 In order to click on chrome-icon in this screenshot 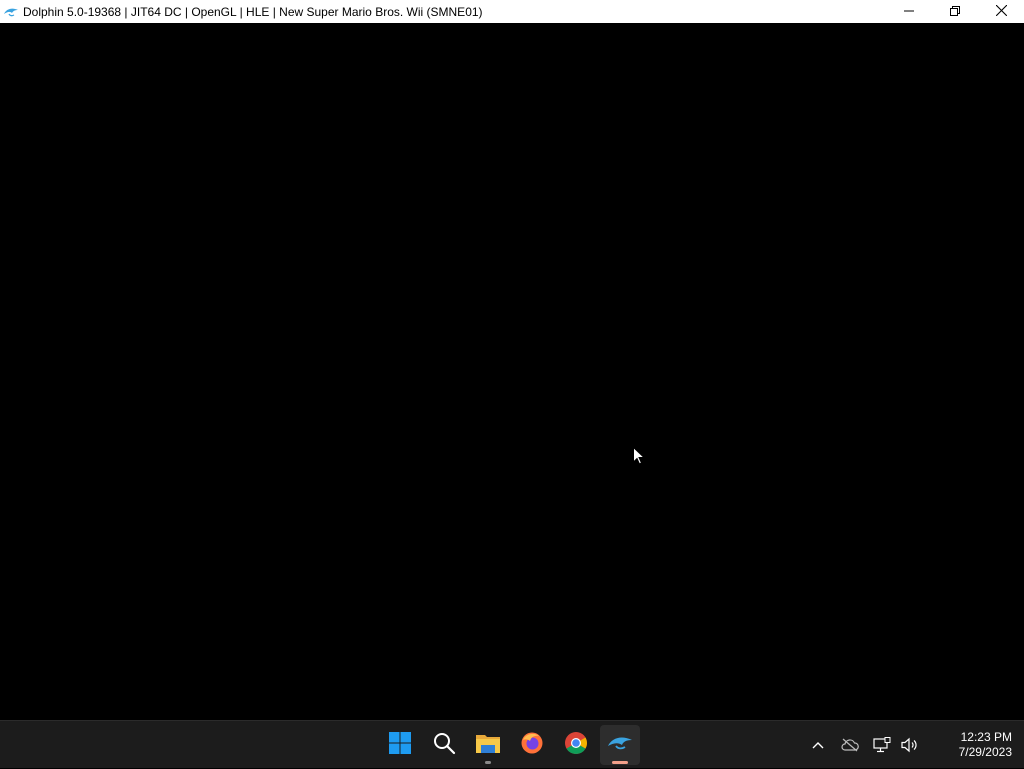, I will do `click(576, 745)`.